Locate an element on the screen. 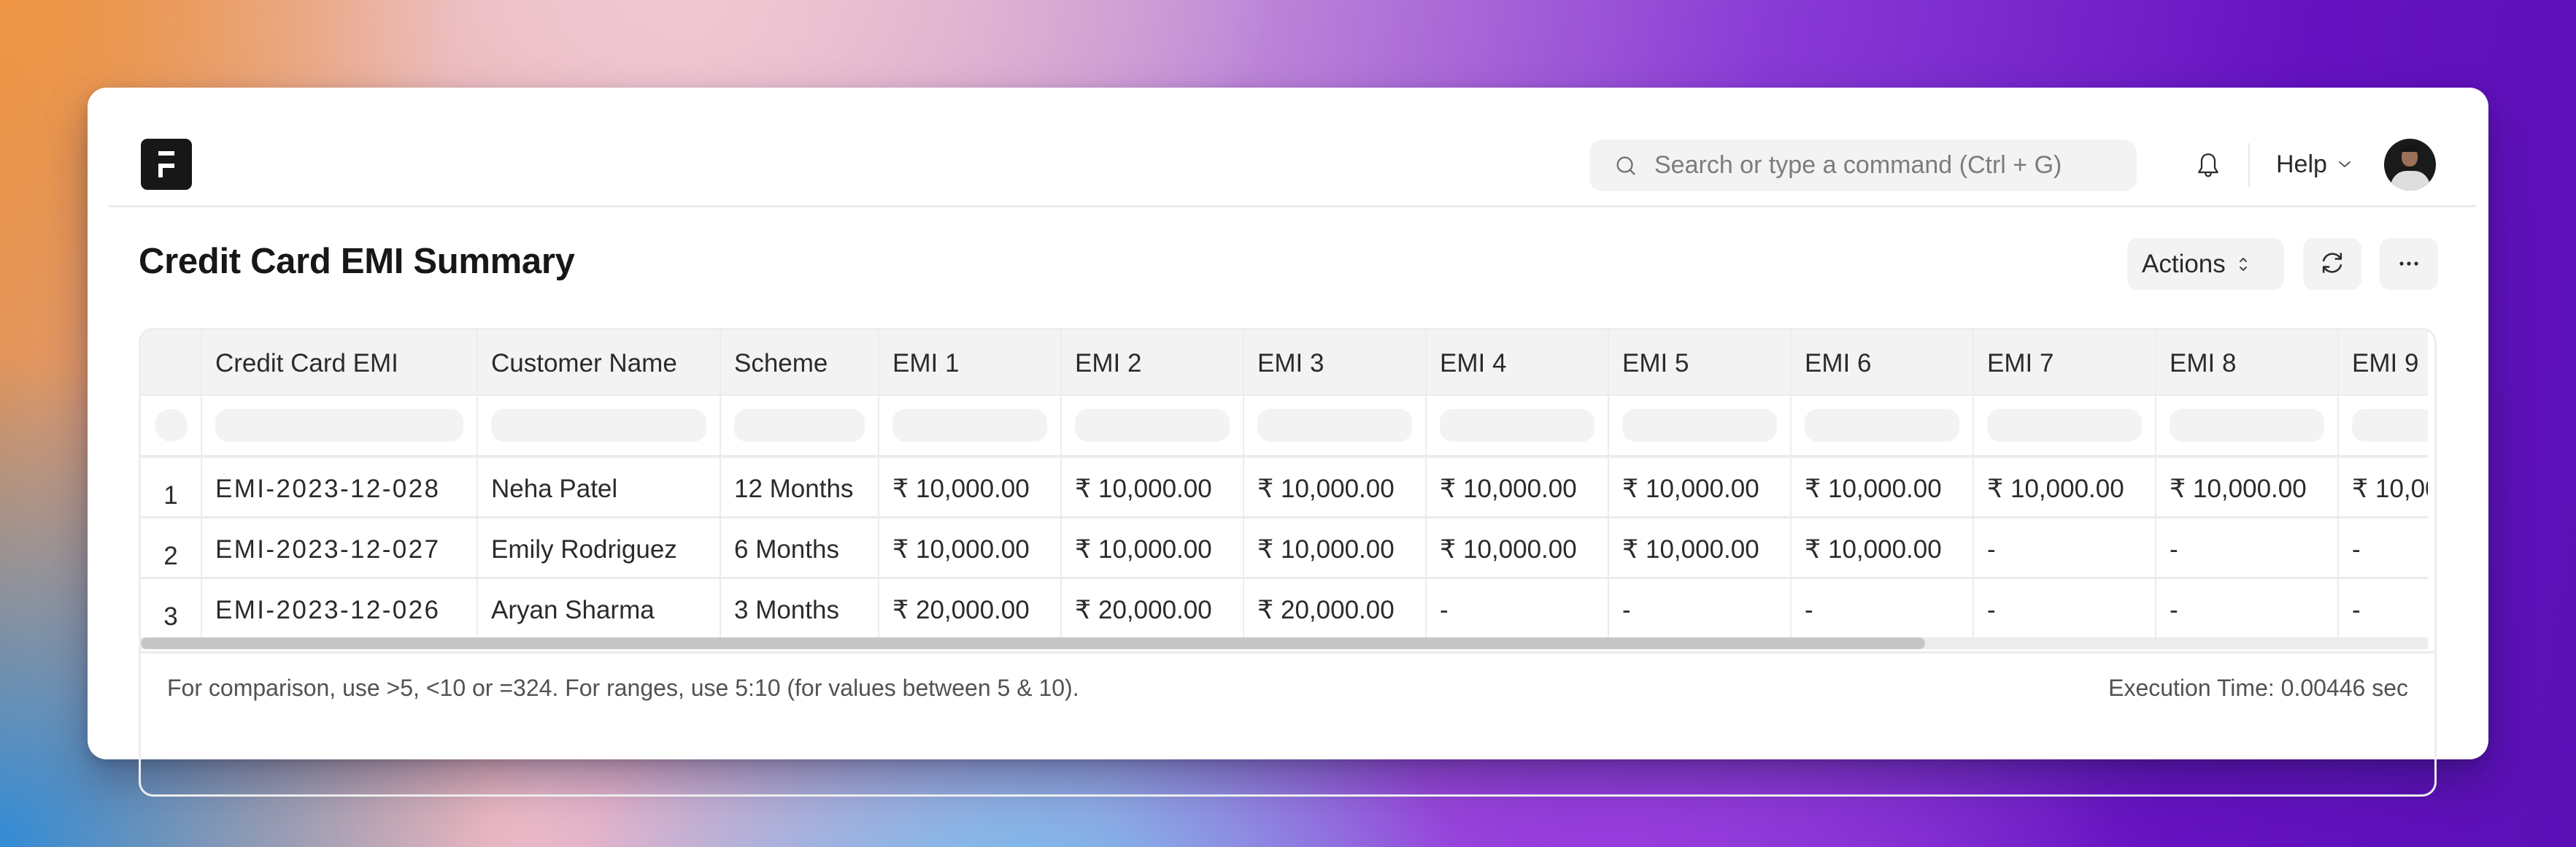  column-header: EMI 2 is located at coordinates (1153, 362).